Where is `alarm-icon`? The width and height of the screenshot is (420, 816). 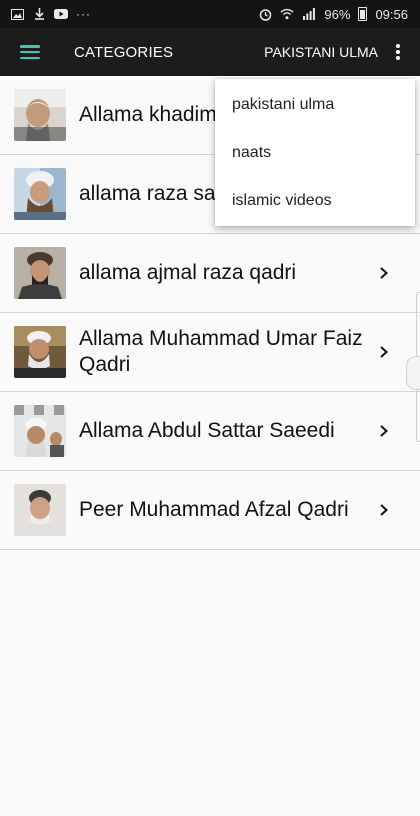 alarm-icon is located at coordinates (265, 14).